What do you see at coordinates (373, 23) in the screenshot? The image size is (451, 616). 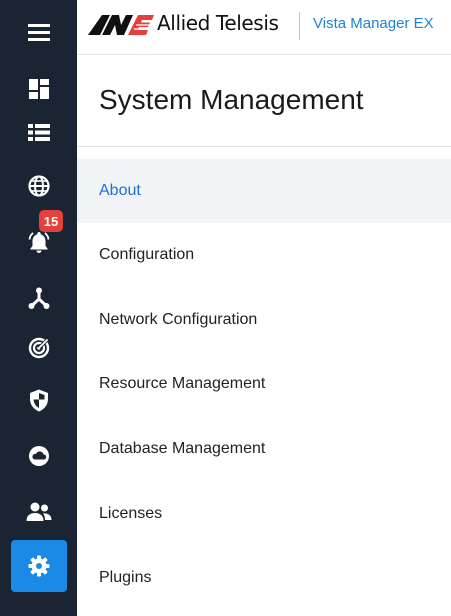 I see `product-name: Vista Manager EX` at bounding box center [373, 23].